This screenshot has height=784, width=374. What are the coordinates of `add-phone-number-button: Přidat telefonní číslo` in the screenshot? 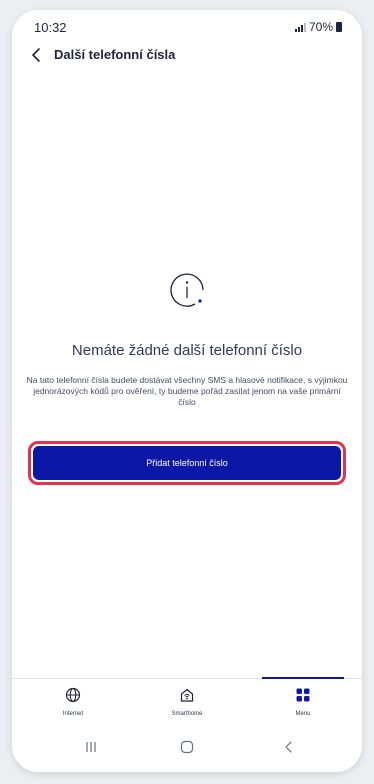 It's located at (187, 463).